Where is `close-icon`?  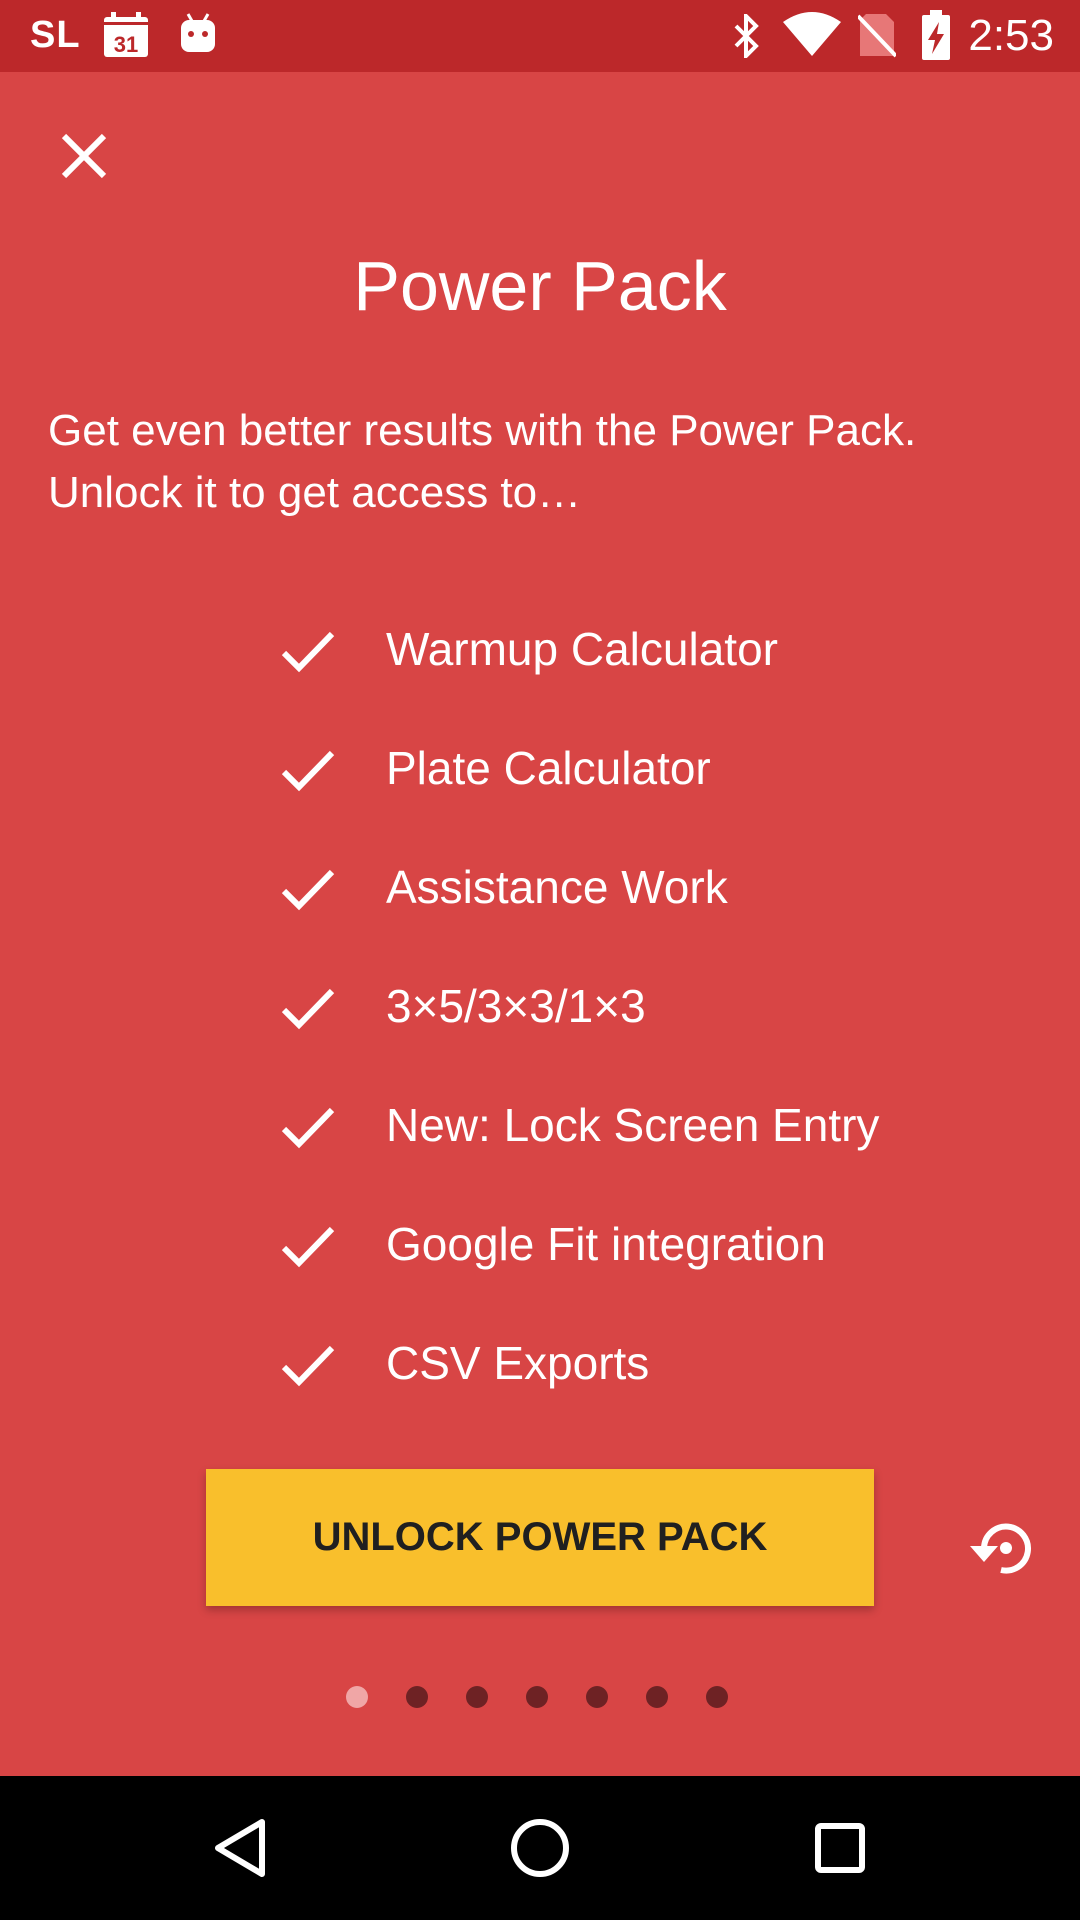 close-icon is located at coordinates (84, 156).